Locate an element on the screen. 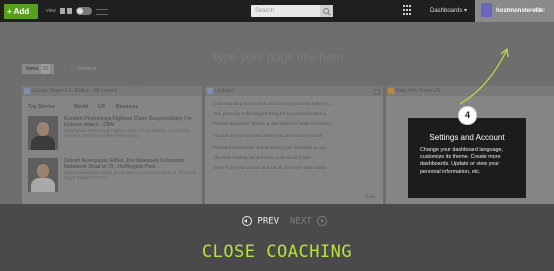  prev-button: PREV is located at coordinates (260, 221).